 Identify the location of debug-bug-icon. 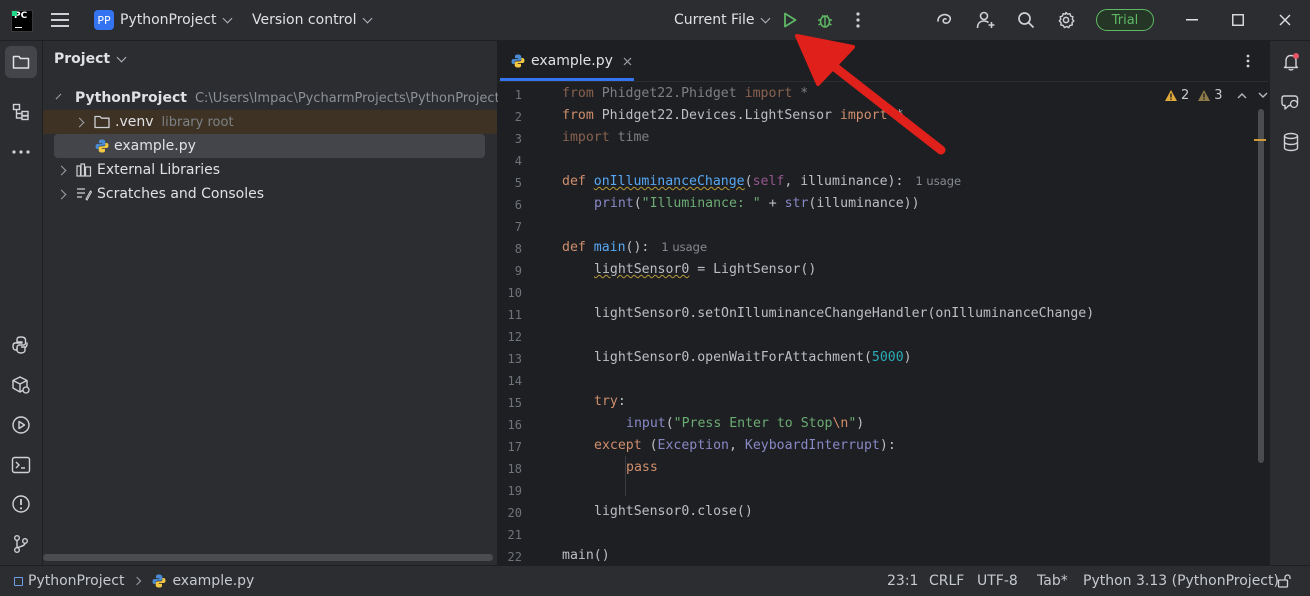
(825, 20).